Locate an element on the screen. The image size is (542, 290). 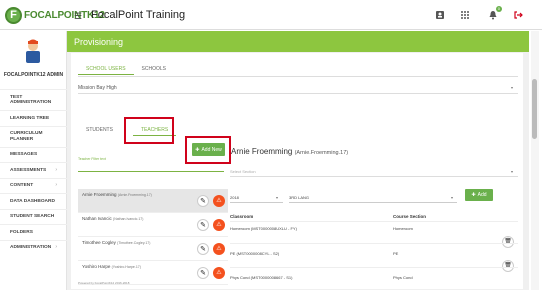
section-cell: Phys Cond is located at coordinates (403, 277).